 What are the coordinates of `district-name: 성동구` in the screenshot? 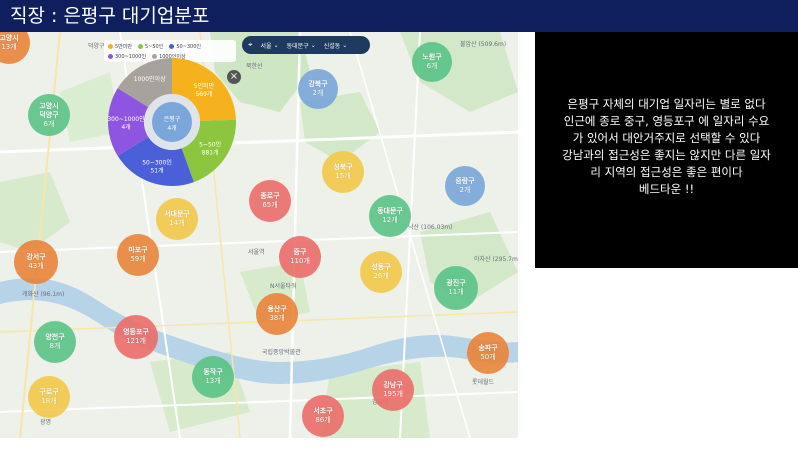 It's located at (381, 267).